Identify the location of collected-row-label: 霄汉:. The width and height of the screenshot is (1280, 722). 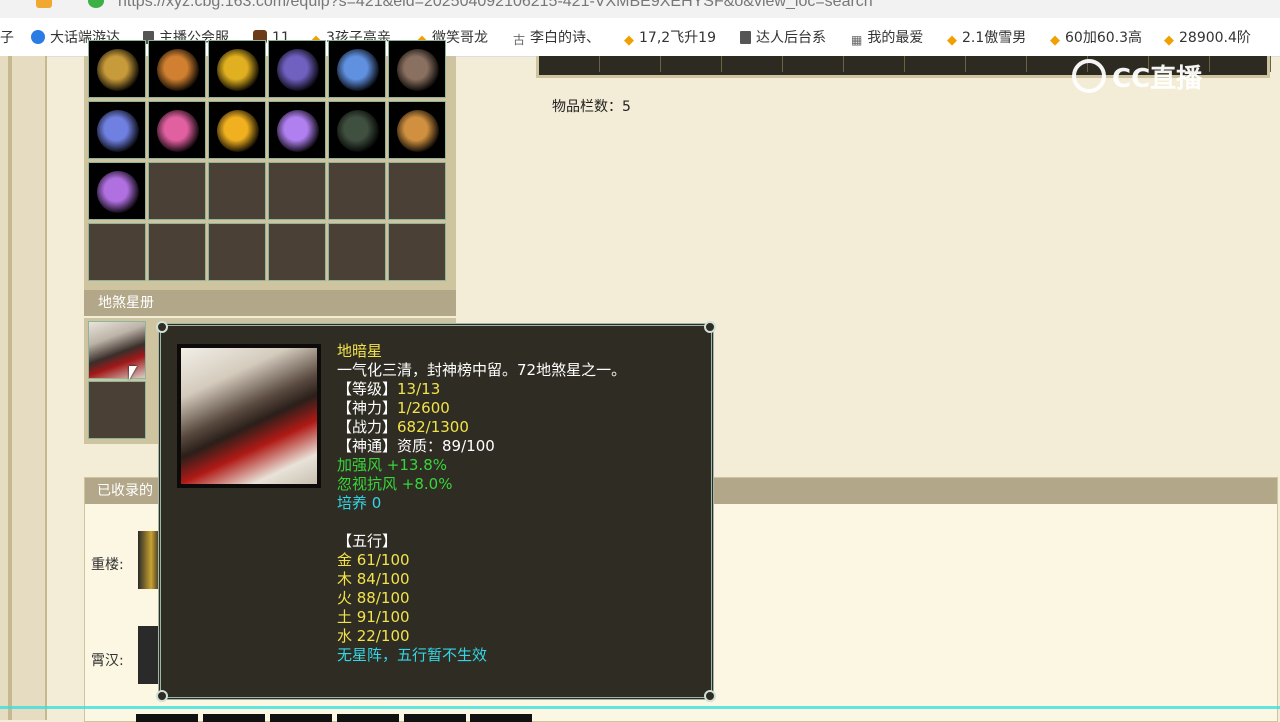
(107, 661).